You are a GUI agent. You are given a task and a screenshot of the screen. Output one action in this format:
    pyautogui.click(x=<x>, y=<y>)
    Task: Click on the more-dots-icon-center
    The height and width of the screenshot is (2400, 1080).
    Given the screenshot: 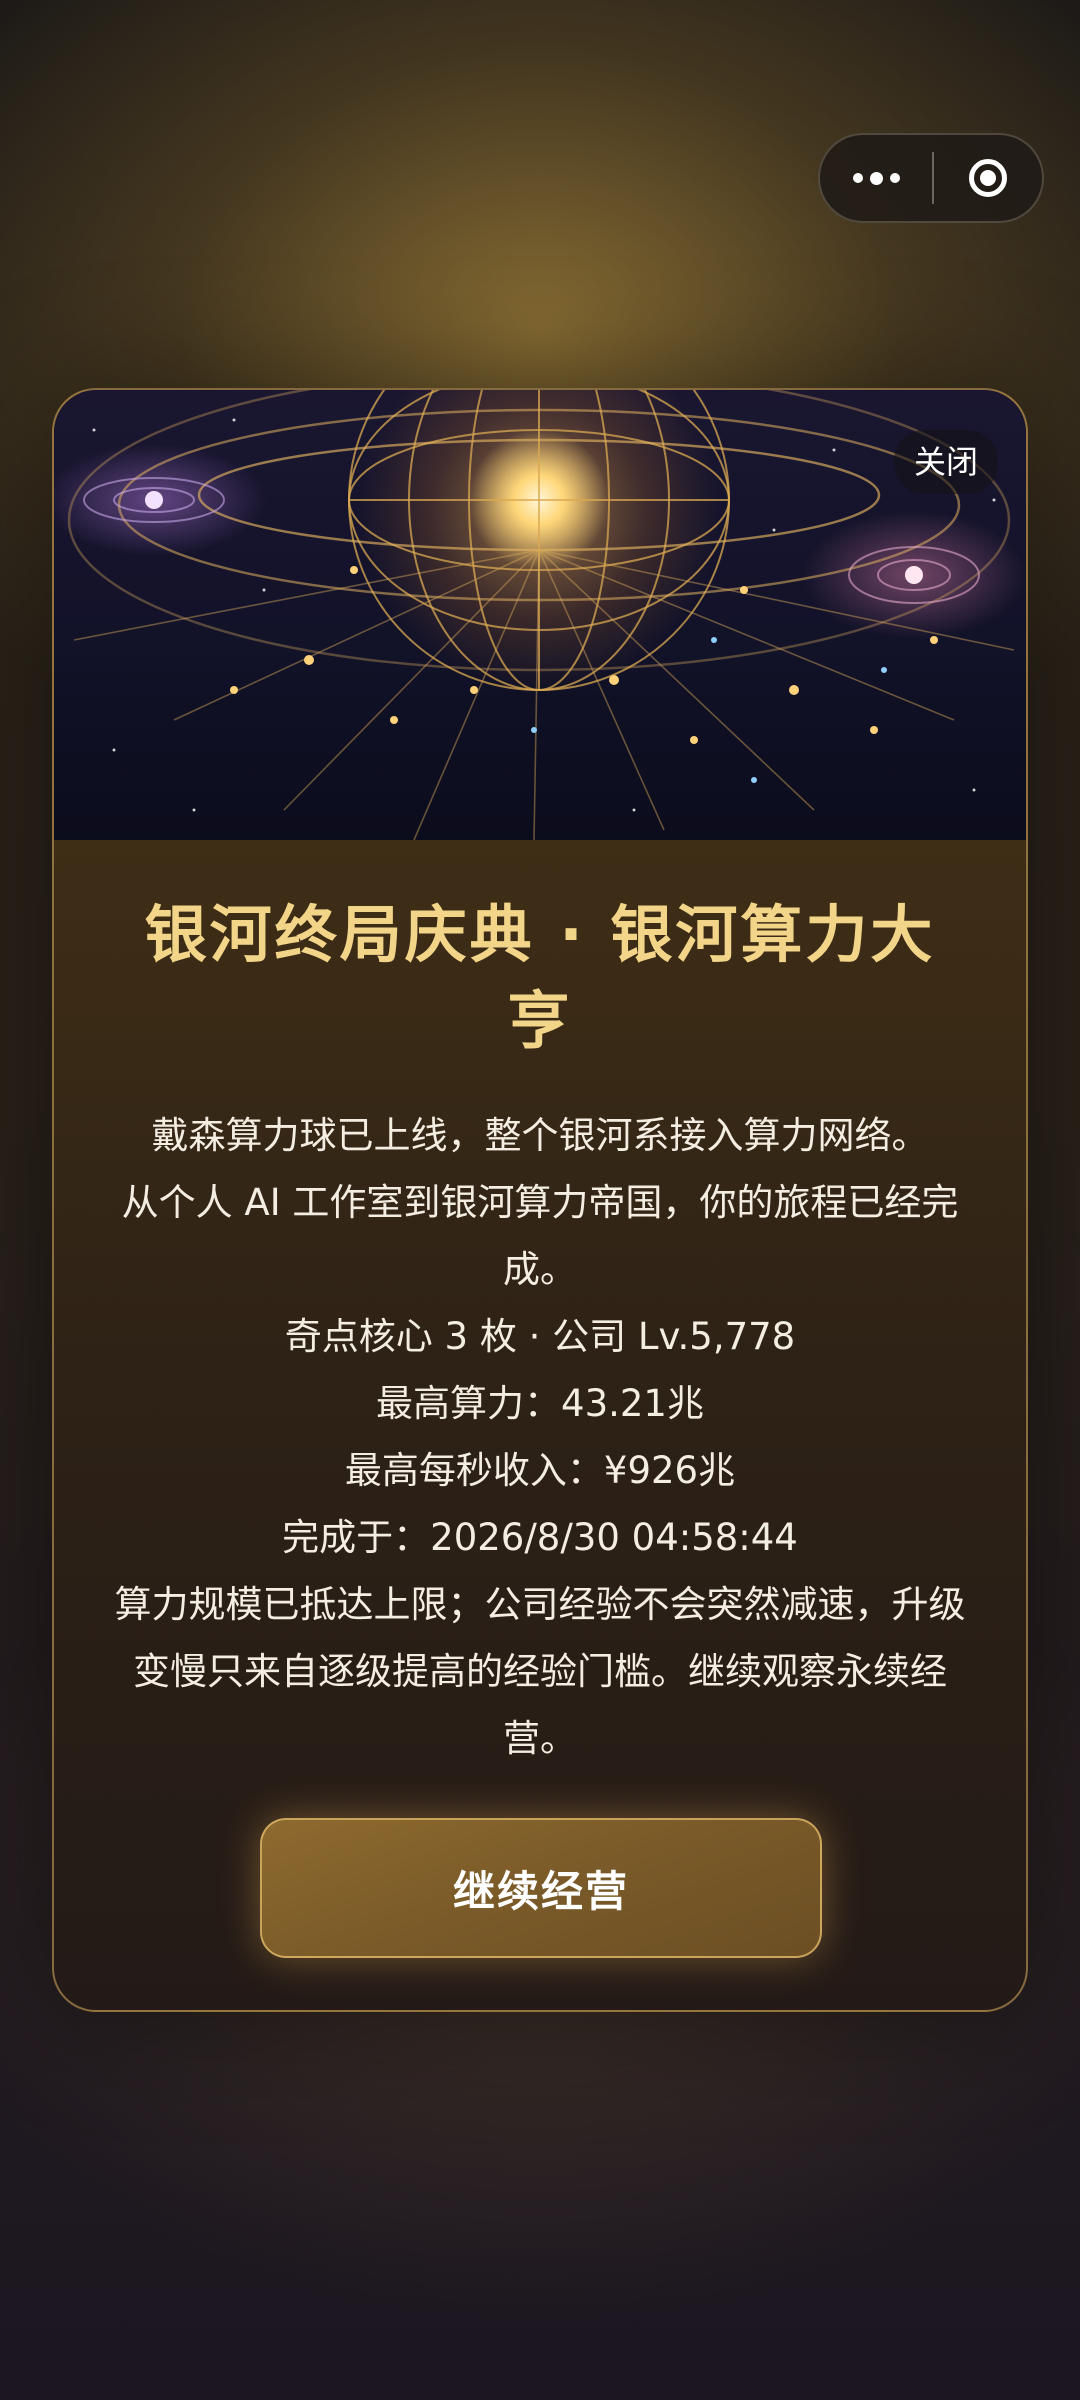 What is the action you would take?
    pyautogui.click(x=876, y=178)
    